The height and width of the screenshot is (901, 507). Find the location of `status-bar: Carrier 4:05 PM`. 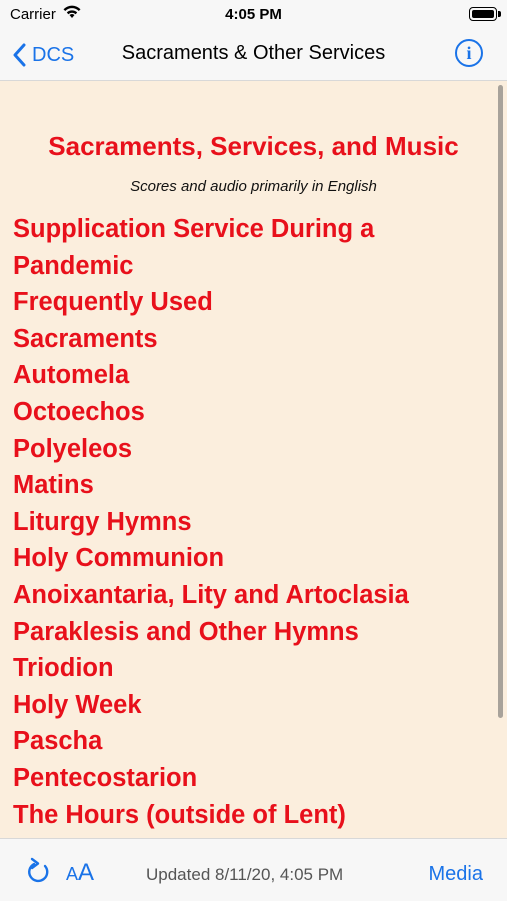

status-bar: Carrier 4:05 PM is located at coordinates (253, 15).